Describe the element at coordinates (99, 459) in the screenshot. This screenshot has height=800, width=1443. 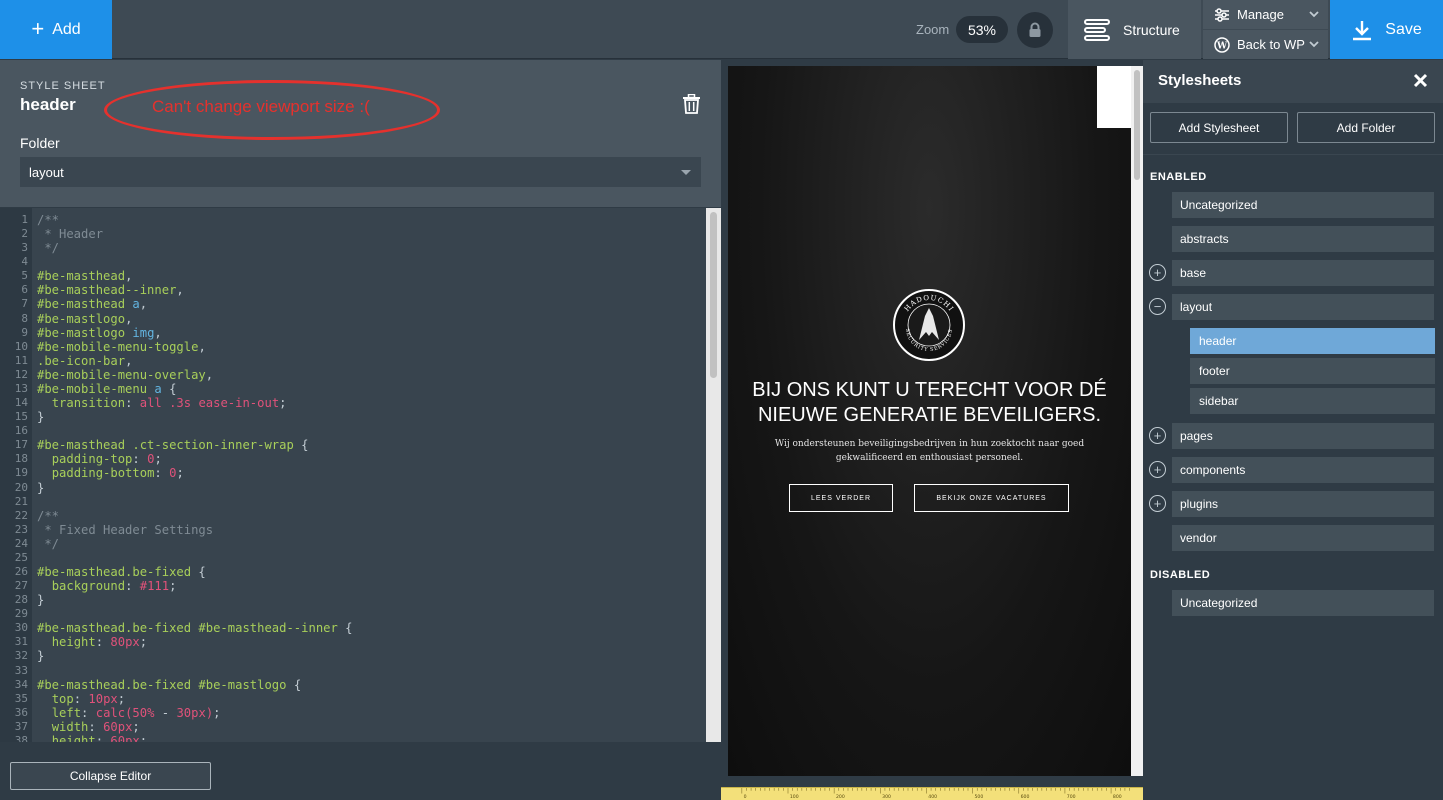
I see `code-line: padding-top: 0;` at that location.